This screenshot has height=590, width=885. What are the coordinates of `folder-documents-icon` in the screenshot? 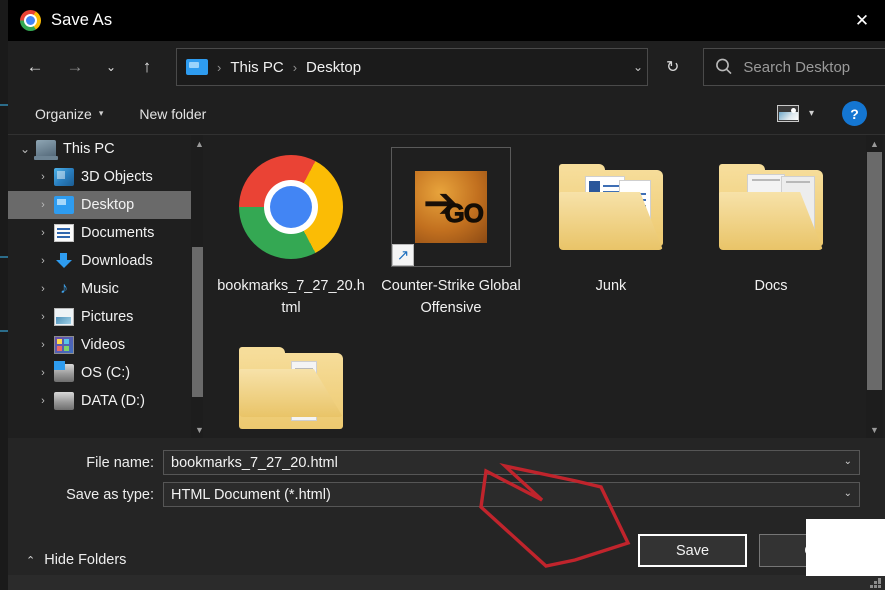 It's located at (611, 207).